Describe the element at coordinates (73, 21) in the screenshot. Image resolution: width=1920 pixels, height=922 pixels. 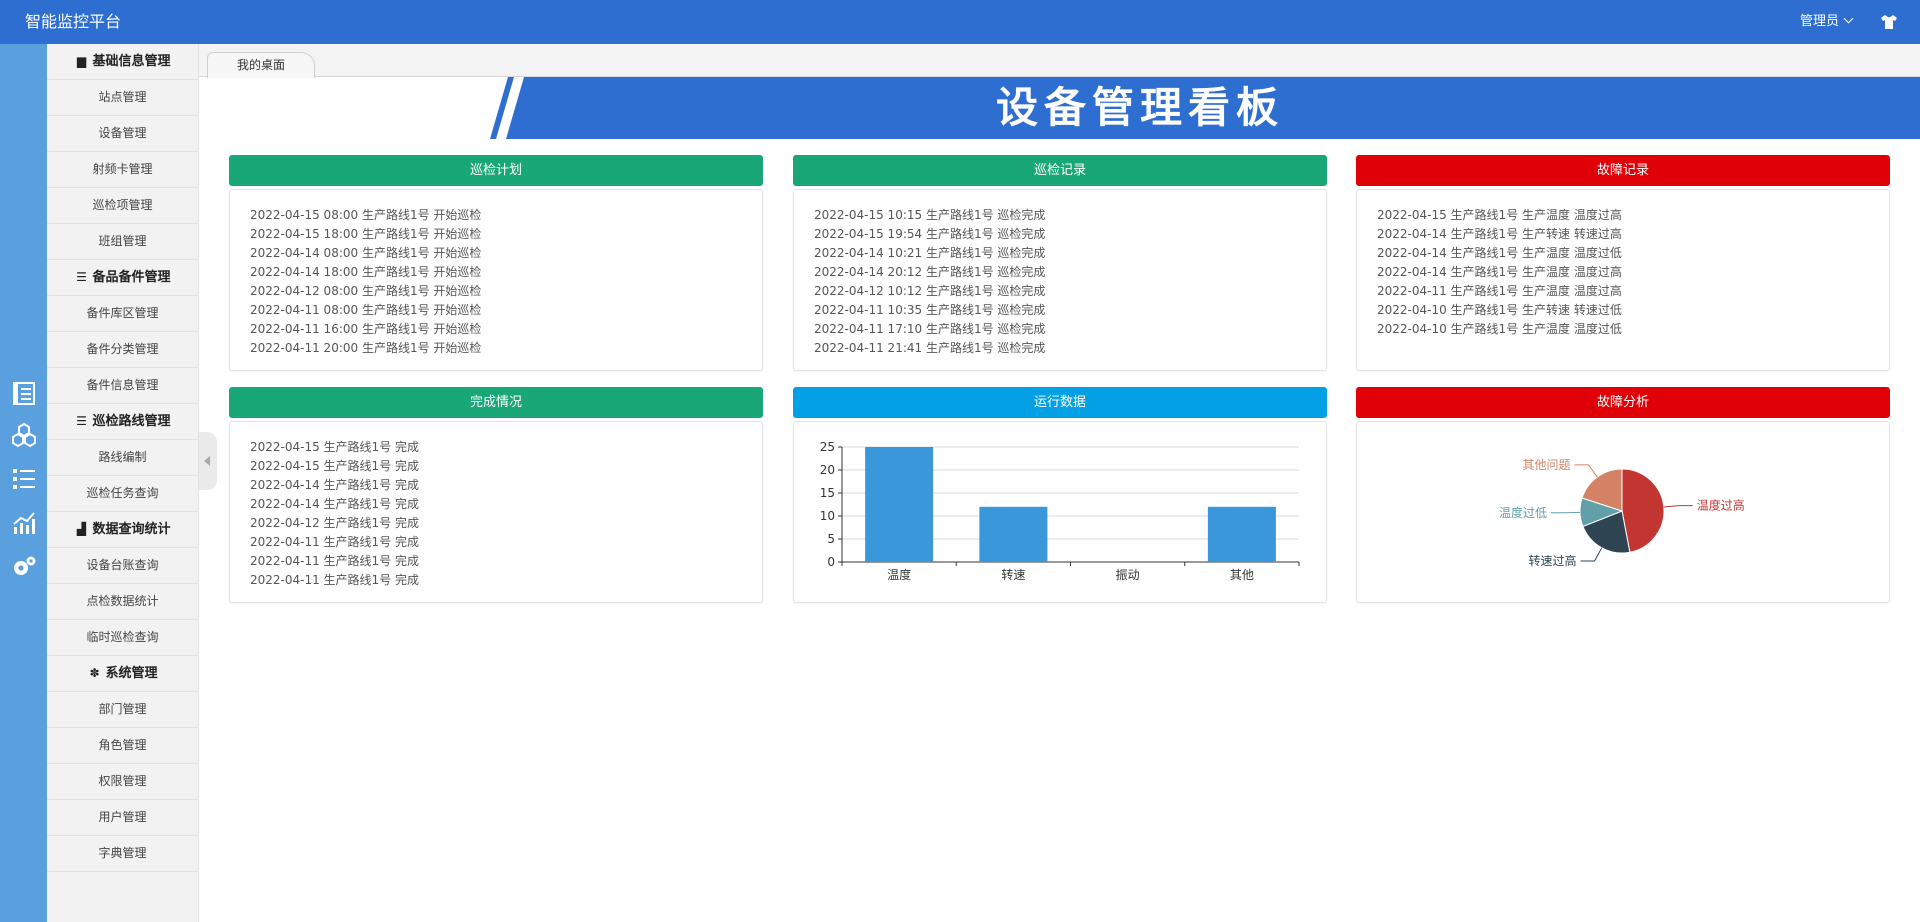
I see `app-title: 智能监控平台` at that location.